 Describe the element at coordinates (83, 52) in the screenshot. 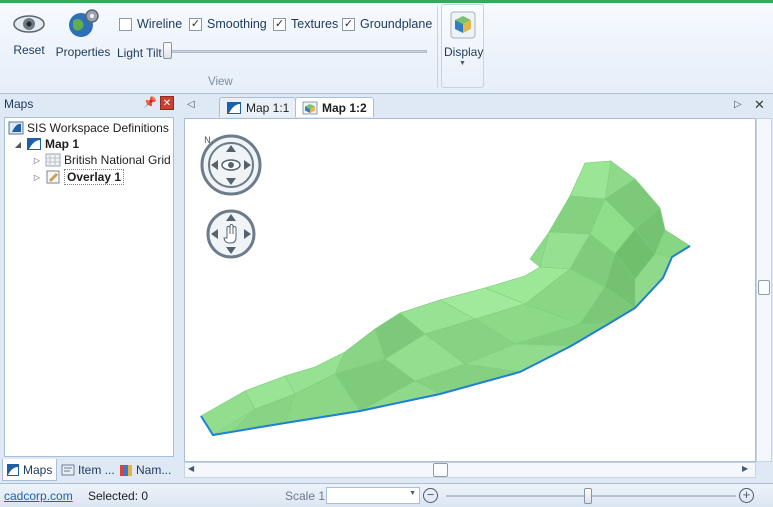

I see `properties-label: Properties` at that location.